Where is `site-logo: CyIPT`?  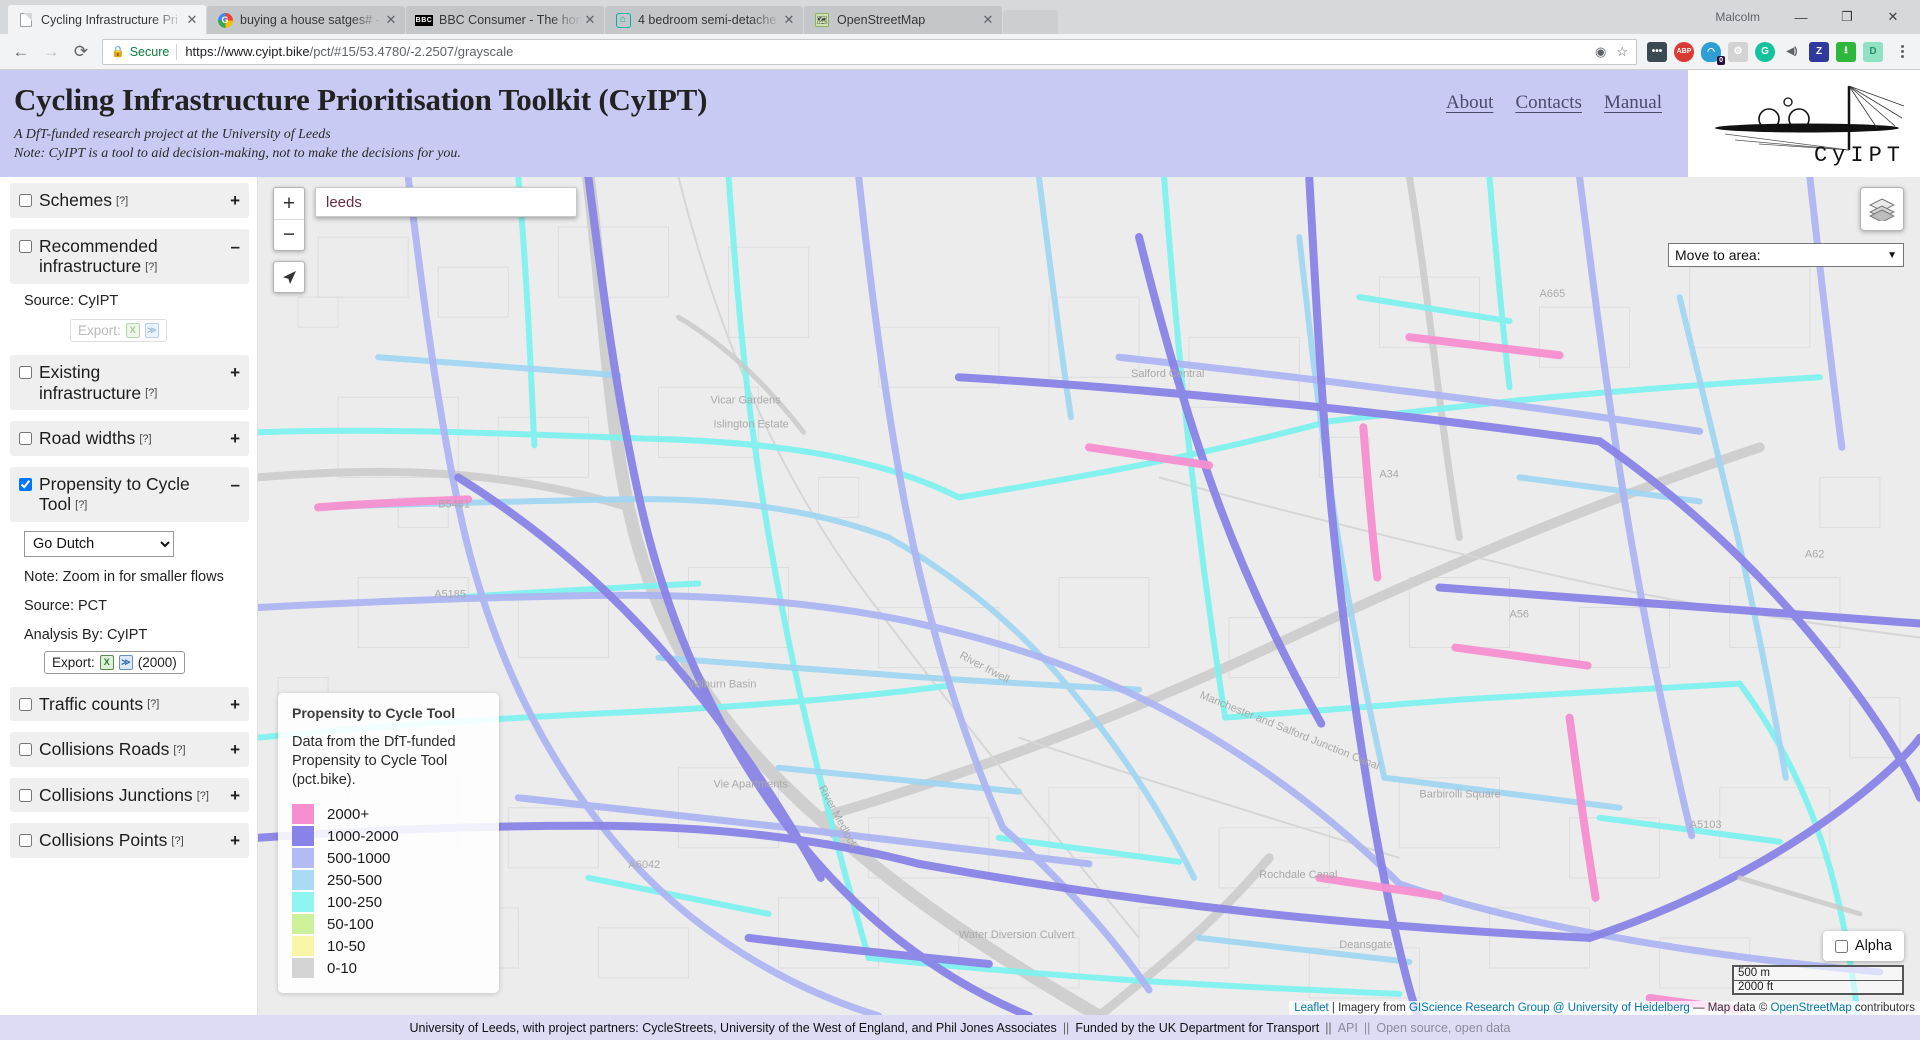
site-logo: CyIPT is located at coordinates (1804, 123).